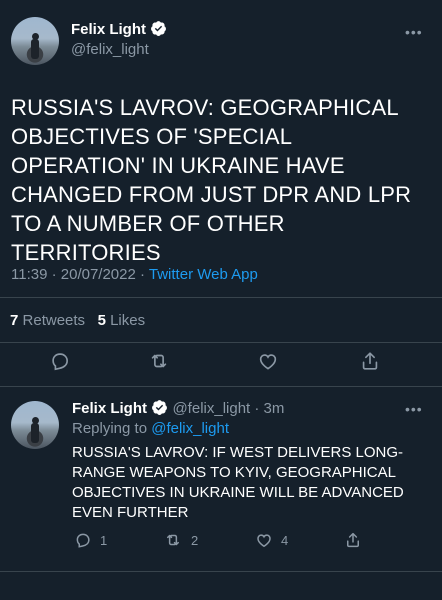  I want to click on likes-label: Likes, so click(128, 320).